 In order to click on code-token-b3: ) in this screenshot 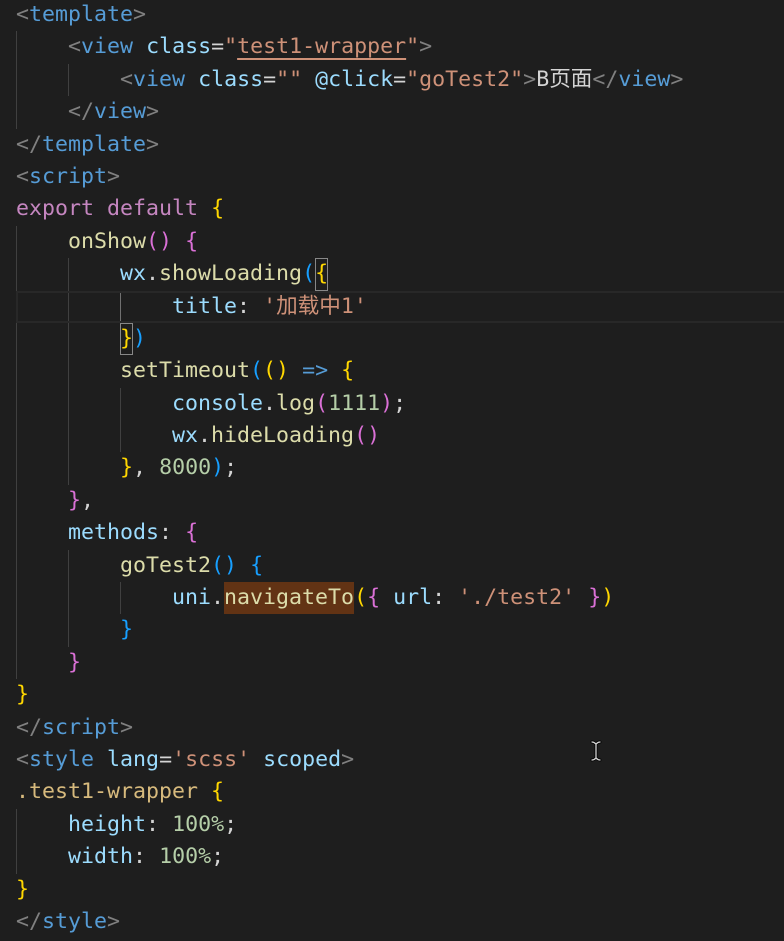, I will do `click(217, 467)`.